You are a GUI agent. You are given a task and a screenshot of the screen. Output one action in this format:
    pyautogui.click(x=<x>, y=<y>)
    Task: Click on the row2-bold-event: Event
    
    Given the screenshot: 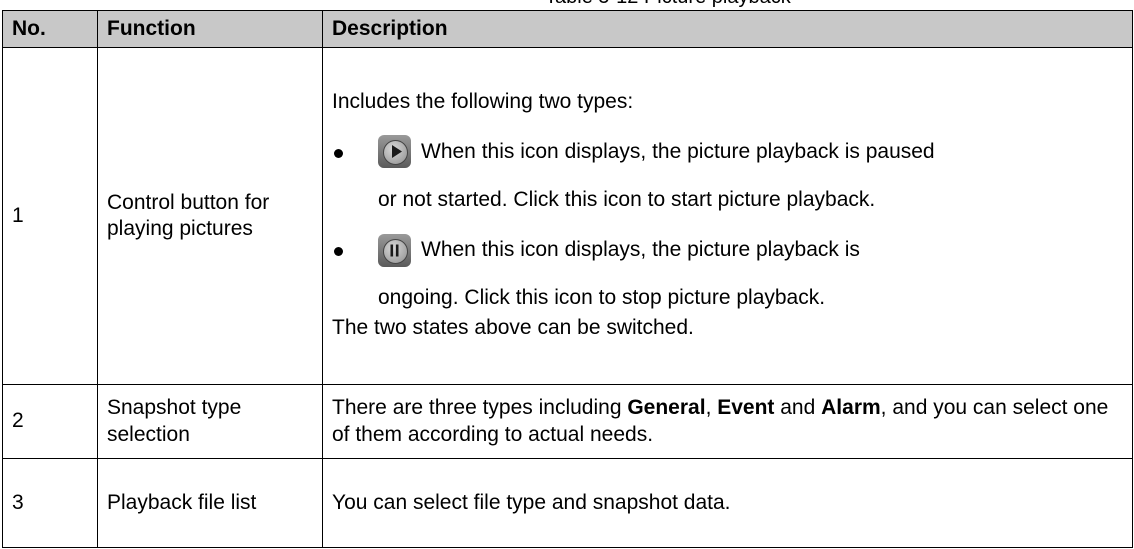 What is the action you would take?
    pyautogui.click(x=746, y=408)
    